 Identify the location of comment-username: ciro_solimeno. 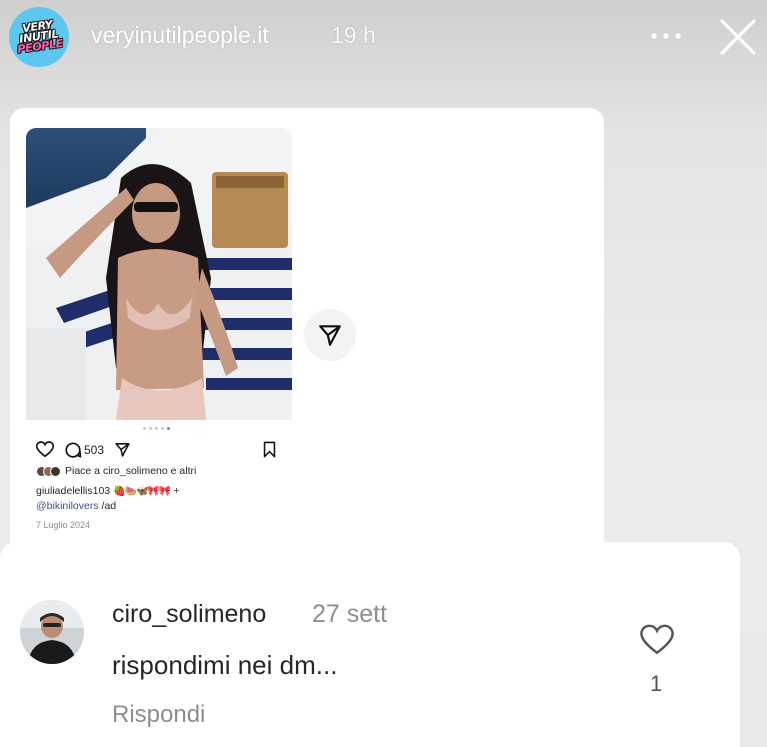
(189, 614).